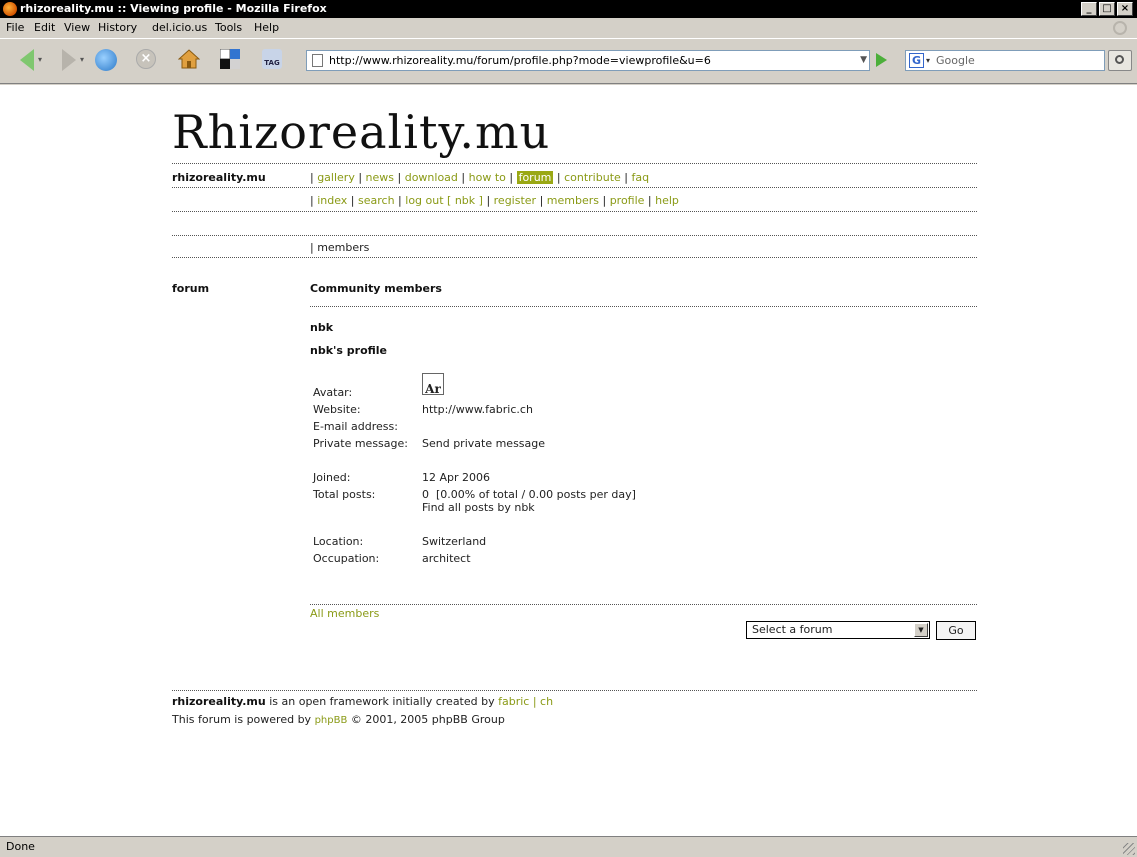 The image size is (1137, 857). I want to click on occupation-value: architect, so click(446, 558).